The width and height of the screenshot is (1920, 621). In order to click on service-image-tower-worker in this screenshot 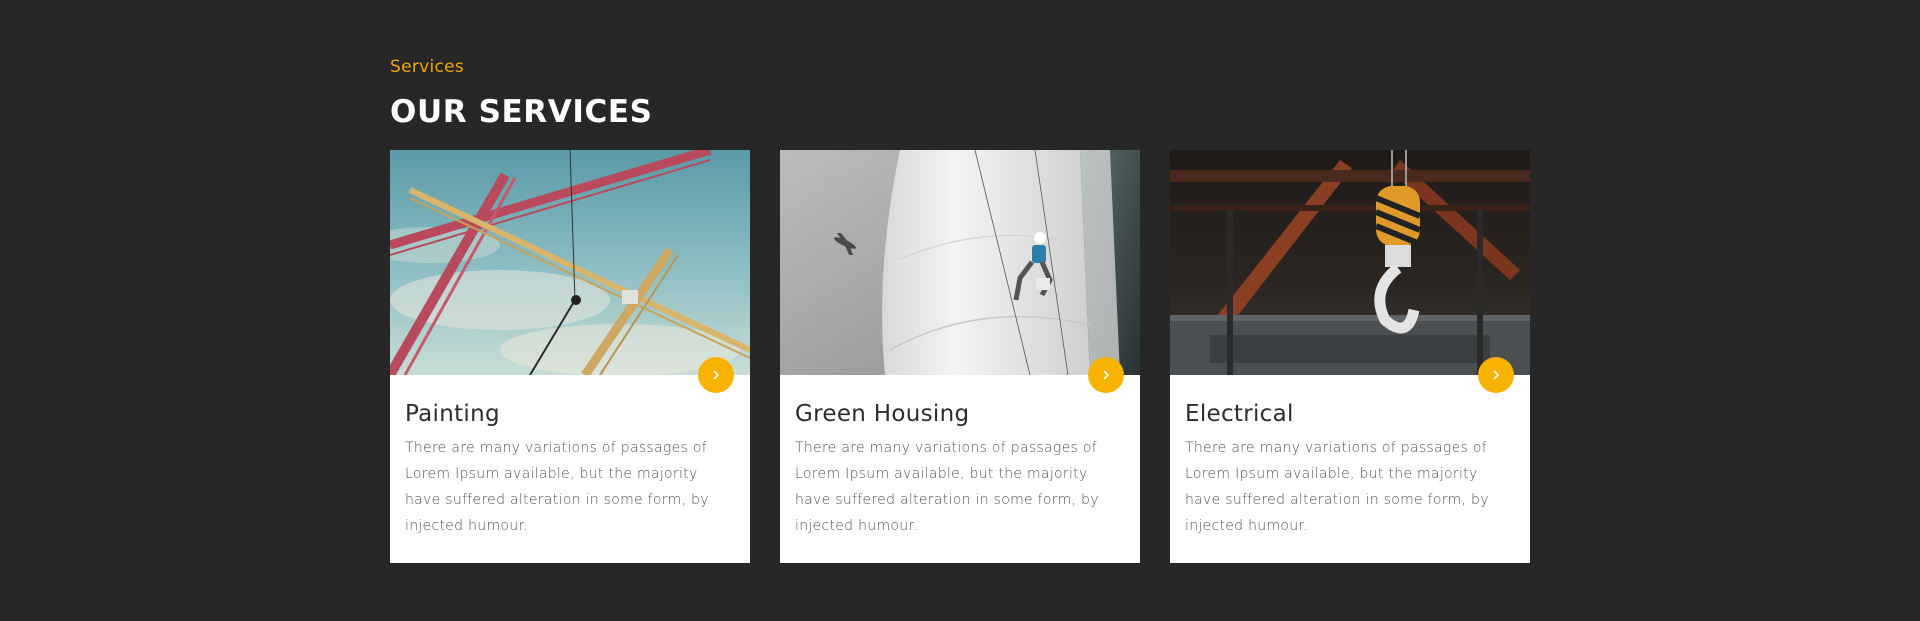, I will do `click(960, 262)`.